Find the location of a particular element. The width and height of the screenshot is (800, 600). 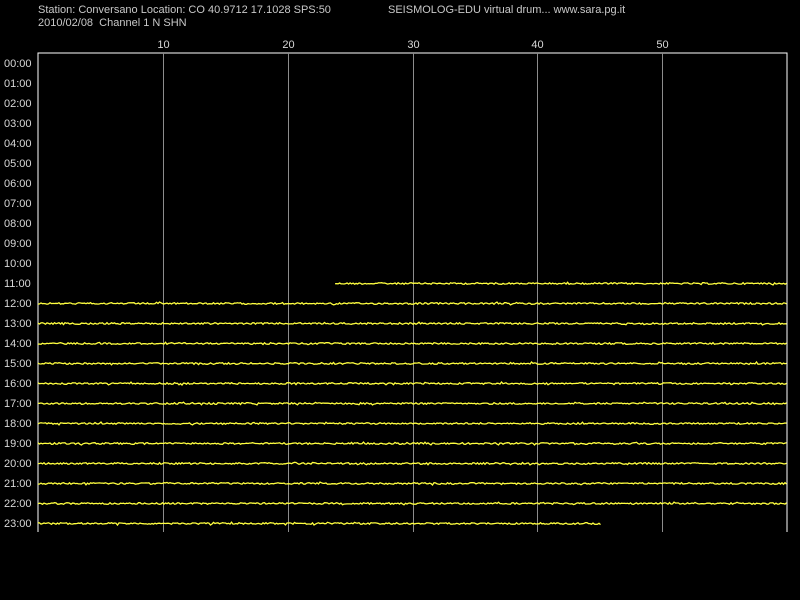

row-label: 09:00 is located at coordinates (18, 244).